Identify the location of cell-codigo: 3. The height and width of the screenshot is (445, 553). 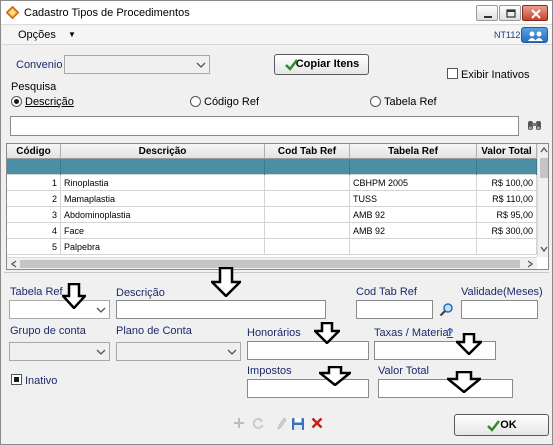
(34, 215).